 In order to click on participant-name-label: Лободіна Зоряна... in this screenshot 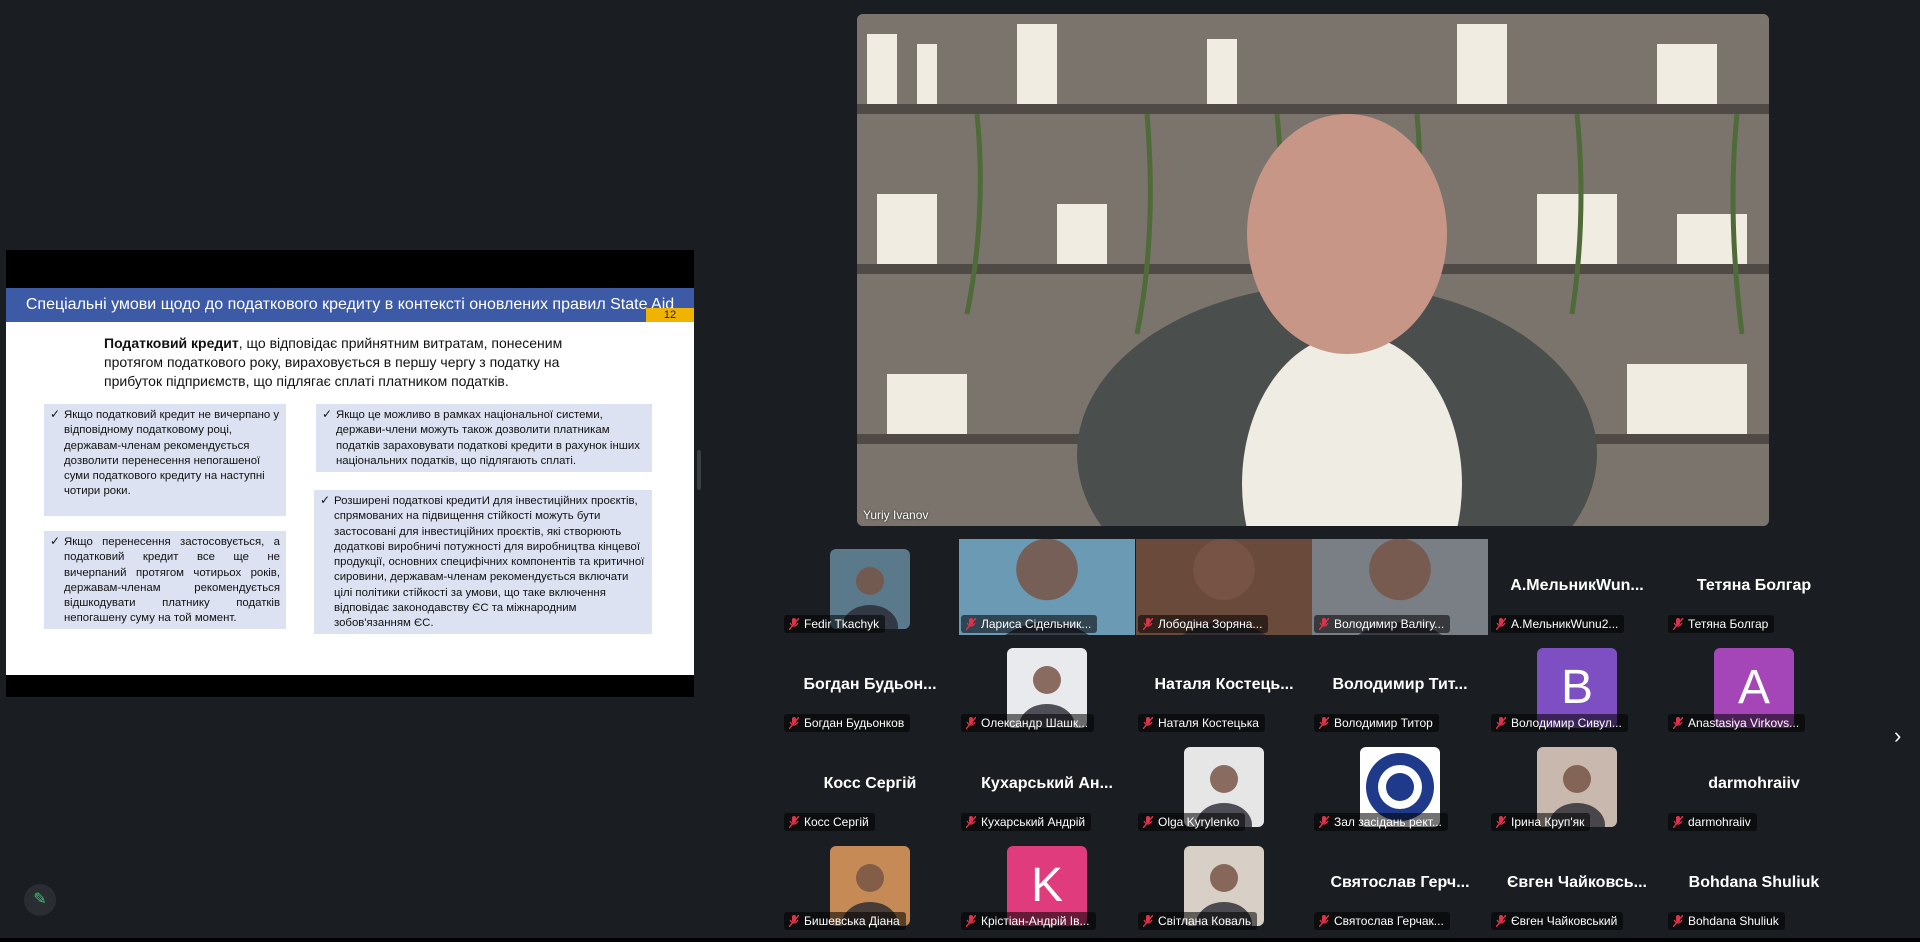, I will do `click(1203, 624)`.